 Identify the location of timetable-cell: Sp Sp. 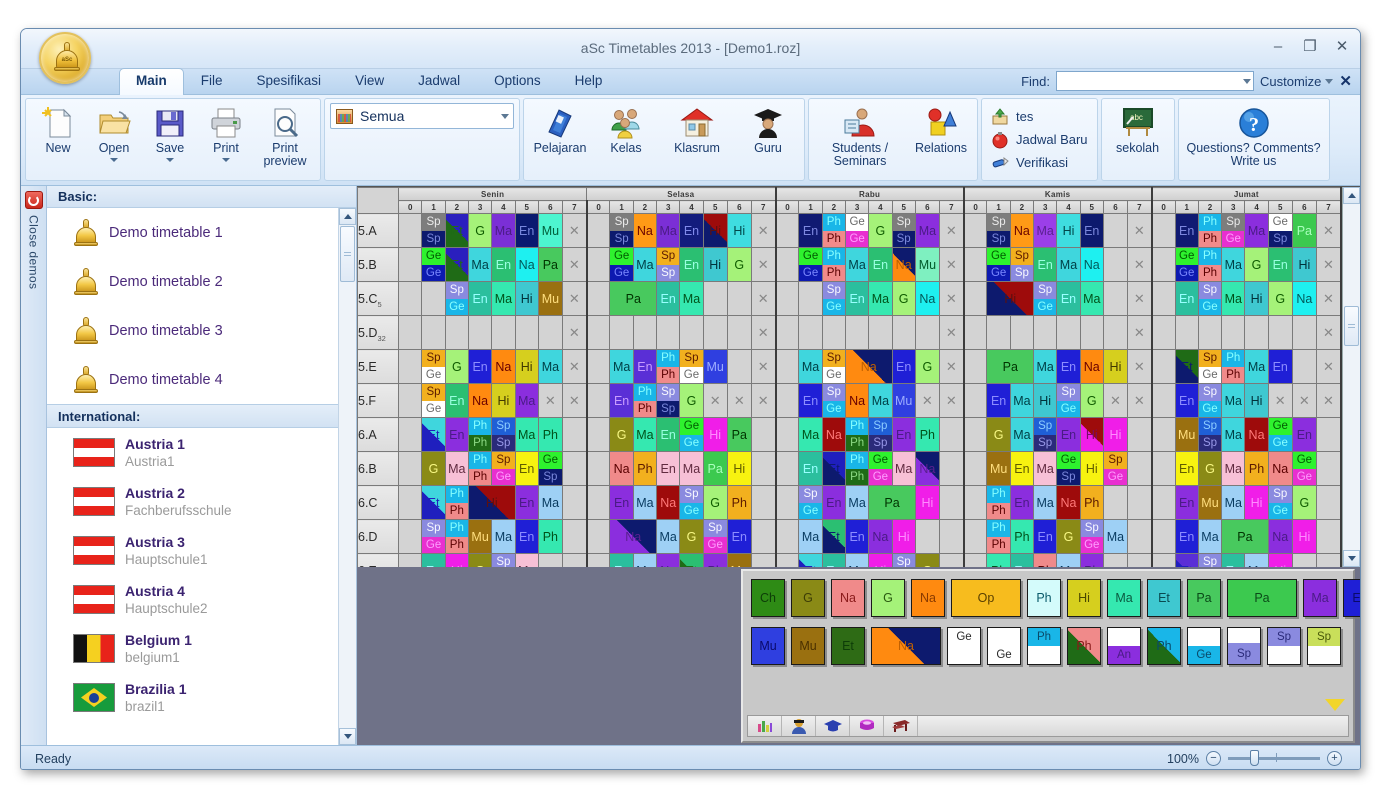
(880, 434).